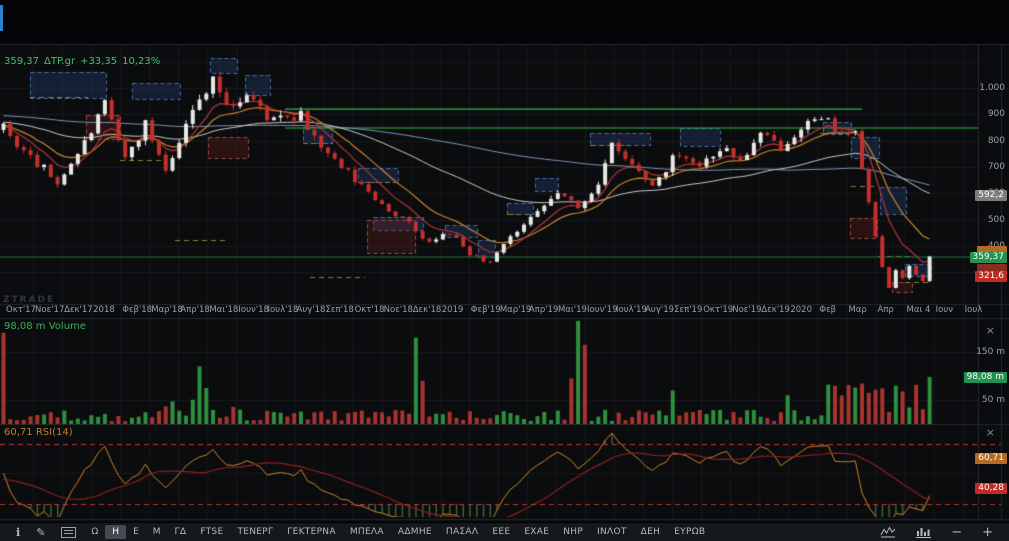 The height and width of the screenshot is (541, 1009). I want to click on date-label: Ιουν'18, so click(253, 310).